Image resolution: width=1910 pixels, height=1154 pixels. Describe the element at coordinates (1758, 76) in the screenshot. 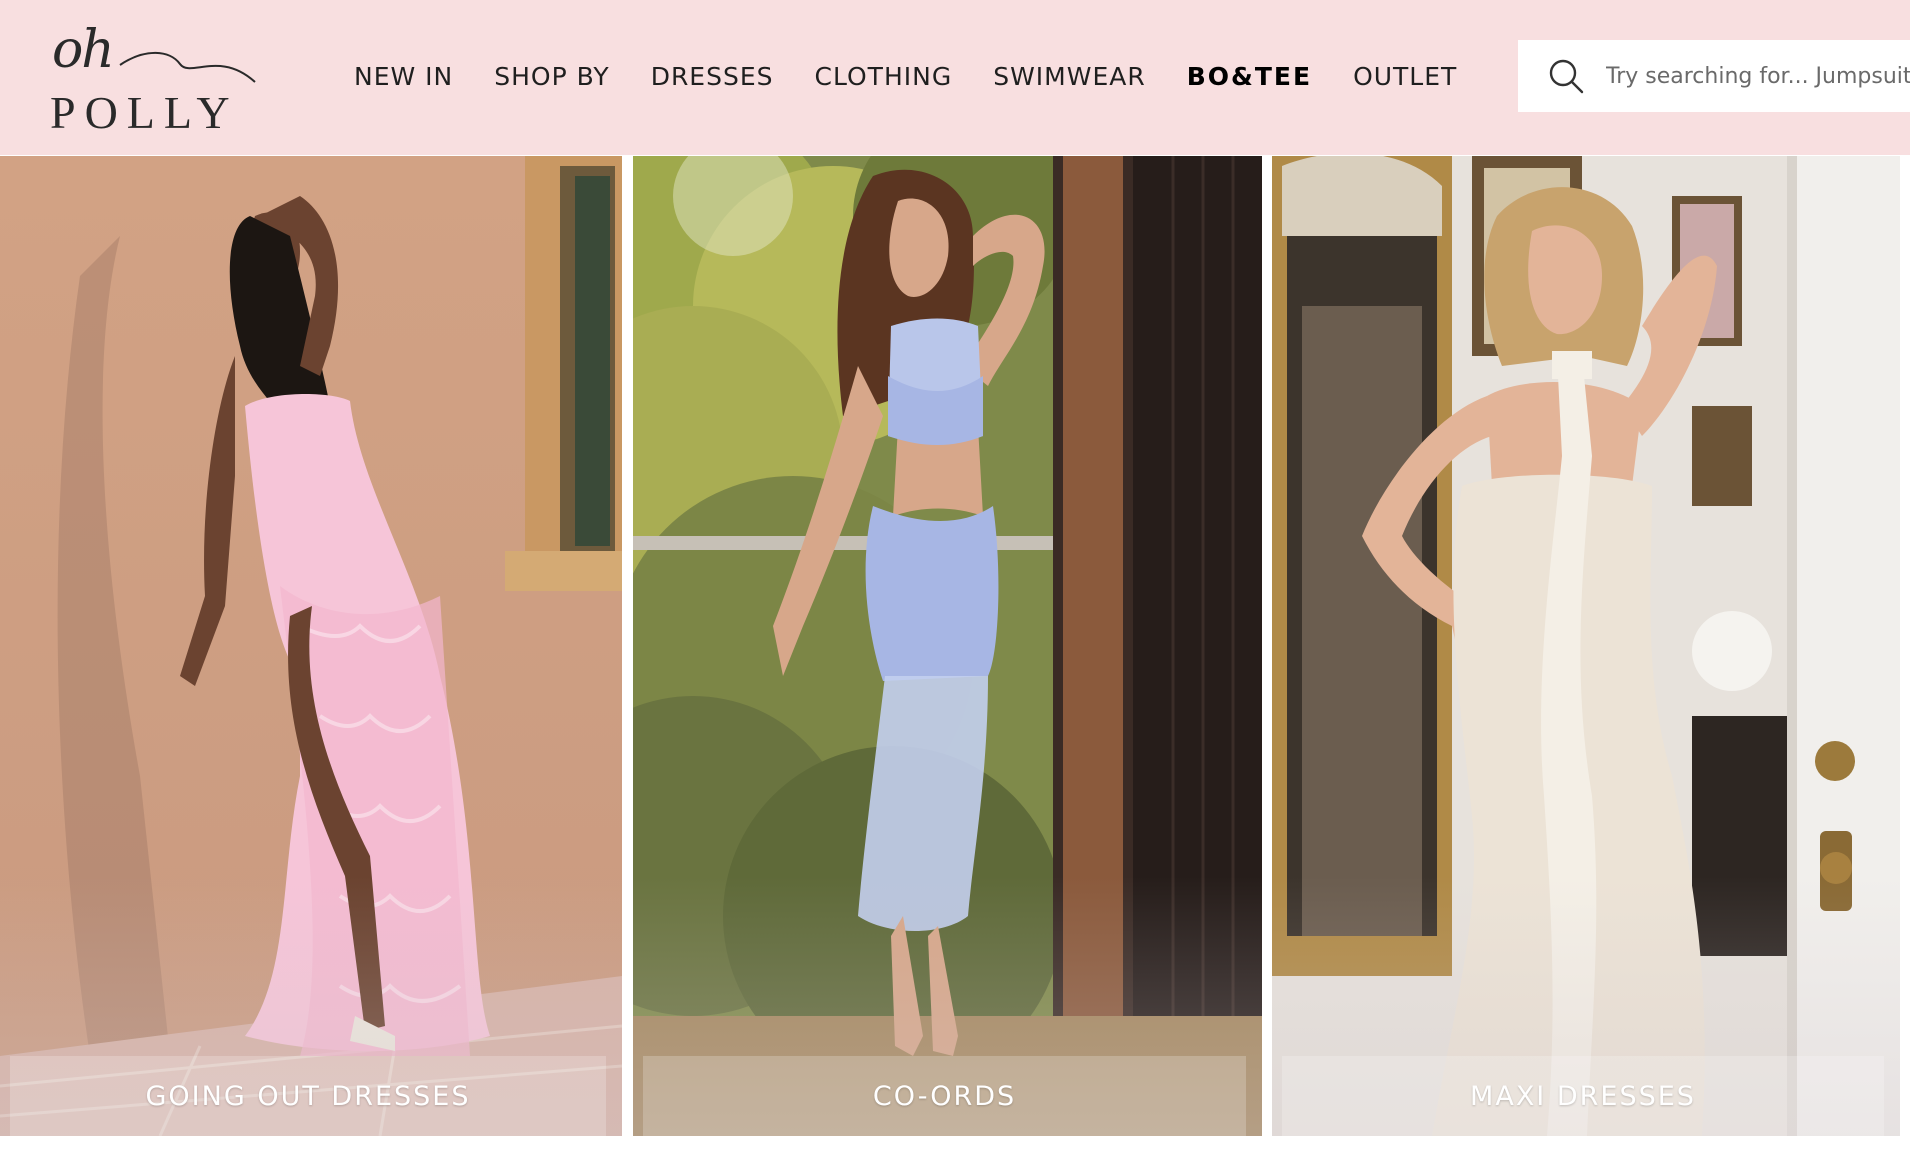

I see `search-input` at that location.